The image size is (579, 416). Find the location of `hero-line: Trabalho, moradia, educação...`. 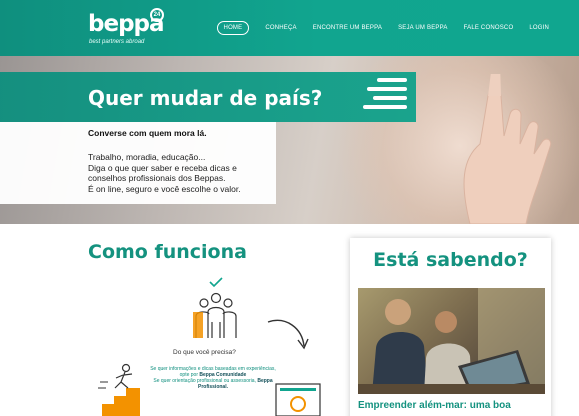

hero-line: Trabalho, moradia, educação... is located at coordinates (147, 157).